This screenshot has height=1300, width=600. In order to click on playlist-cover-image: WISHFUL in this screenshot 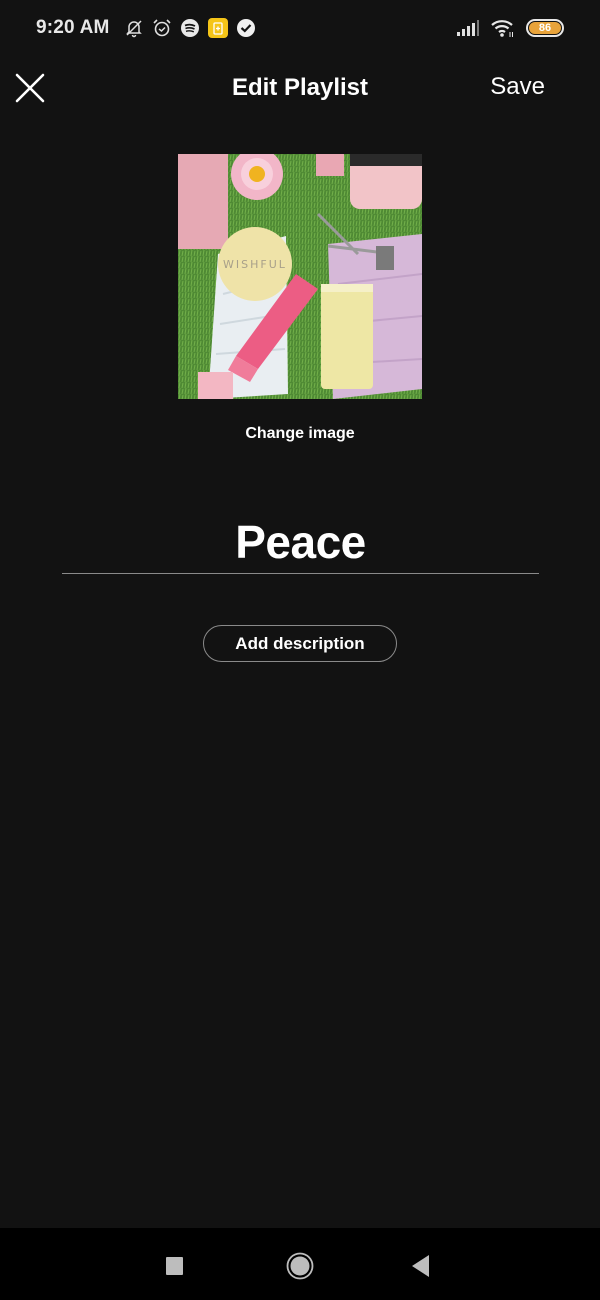, I will do `click(300, 276)`.